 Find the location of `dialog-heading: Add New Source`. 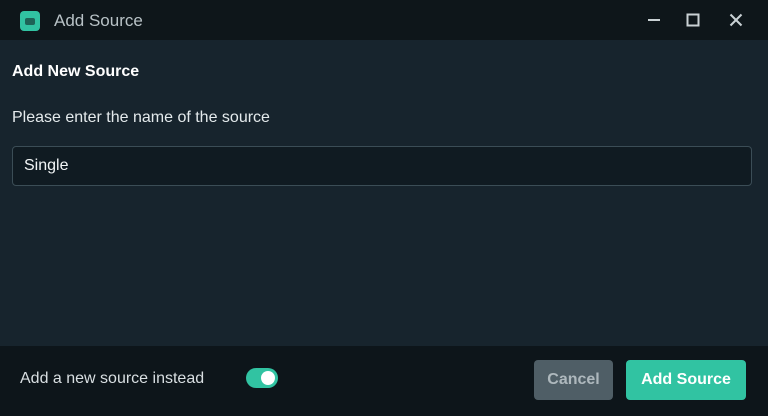

dialog-heading: Add New Source is located at coordinates (76, 71).